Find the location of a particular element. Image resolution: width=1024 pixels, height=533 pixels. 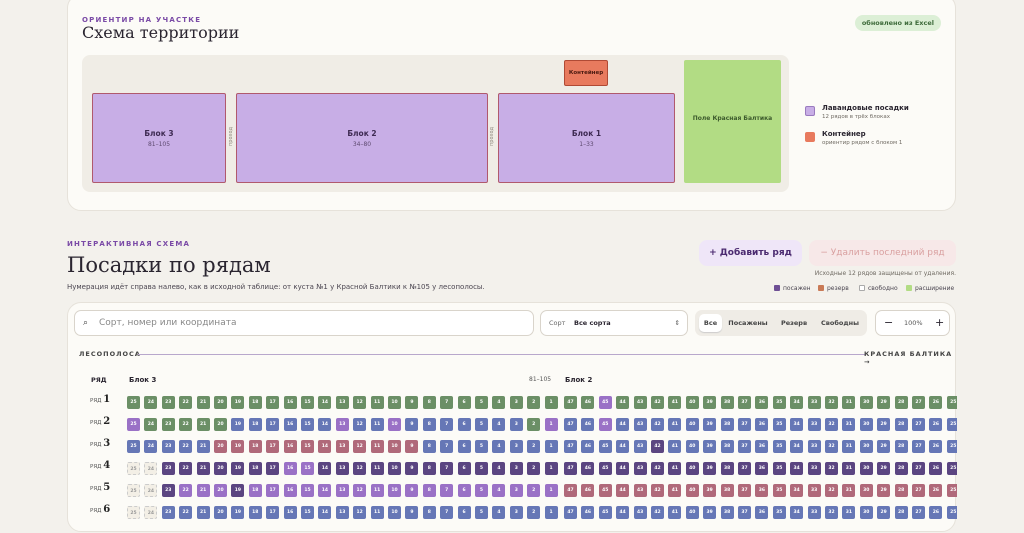

plant-cell: 7 is located at coordinates (447, 402).